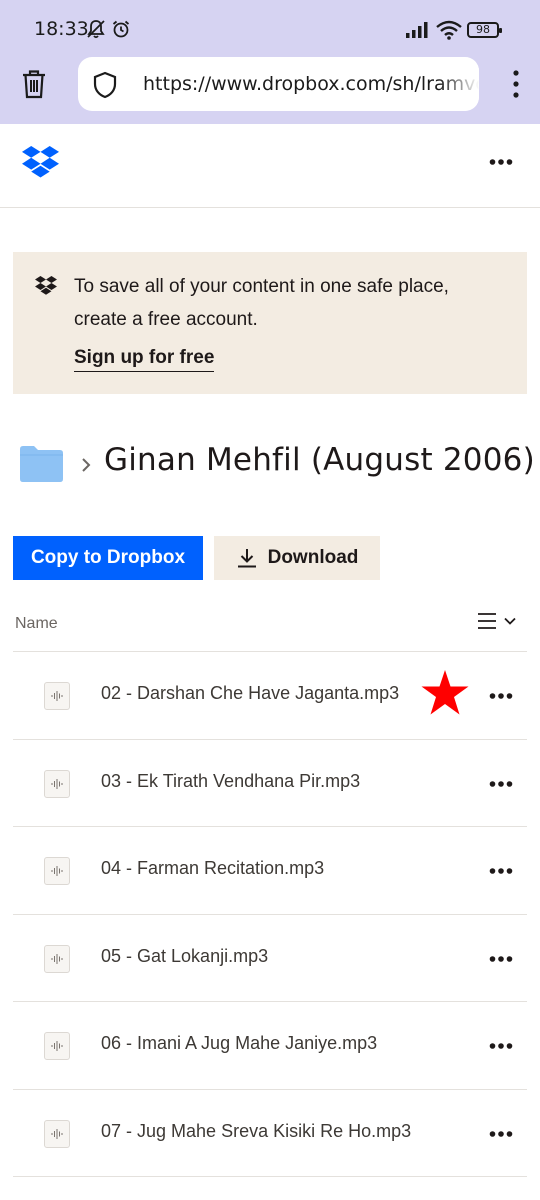  What do you see at coordinates (270, 626) in the screenshot?
I see `list-header: Name` at bounding box center [270, 626].